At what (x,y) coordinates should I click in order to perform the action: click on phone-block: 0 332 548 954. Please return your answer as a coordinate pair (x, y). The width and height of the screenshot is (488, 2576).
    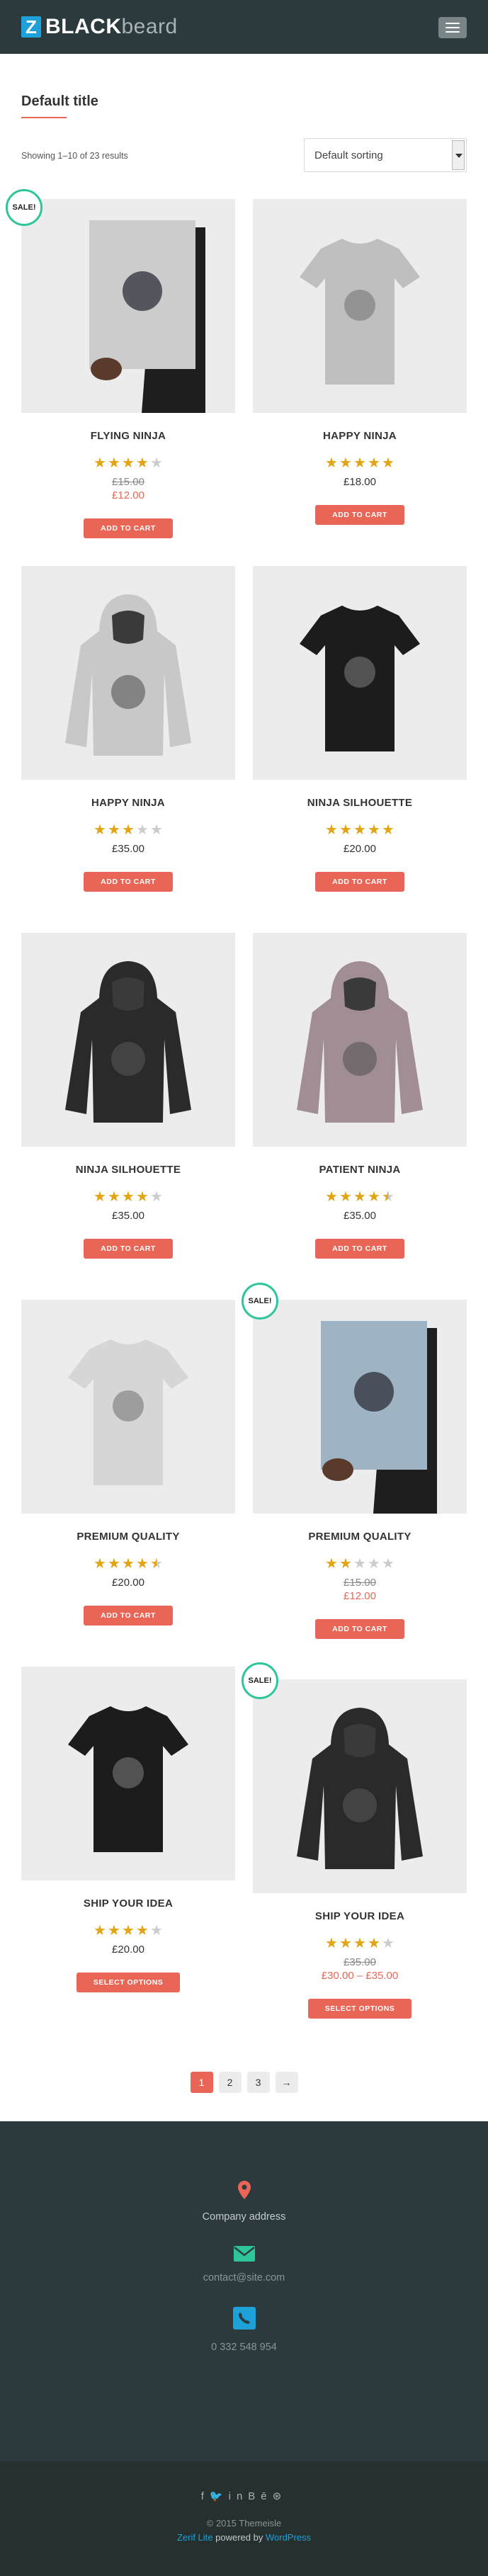
    Looking at the image, I should click on (244, 2330).